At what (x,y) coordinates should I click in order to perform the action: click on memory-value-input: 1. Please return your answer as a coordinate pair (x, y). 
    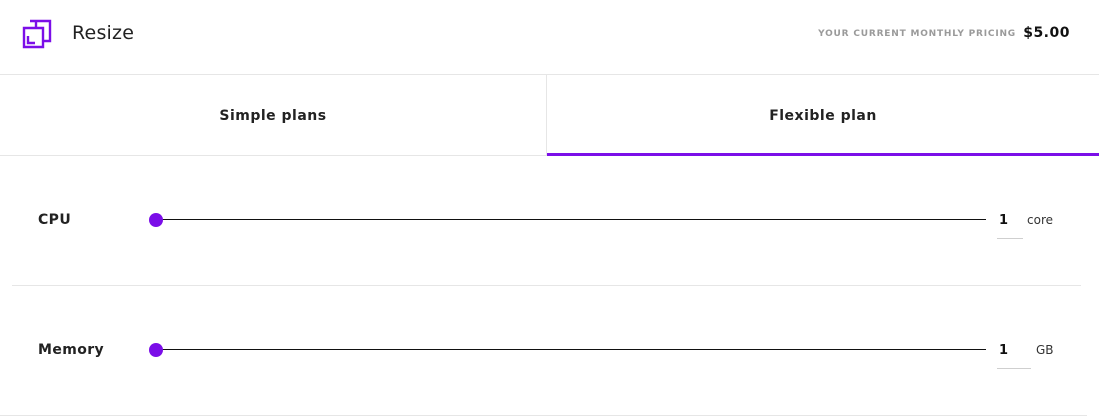
    Looking at the image, I should click on (1014, 356).